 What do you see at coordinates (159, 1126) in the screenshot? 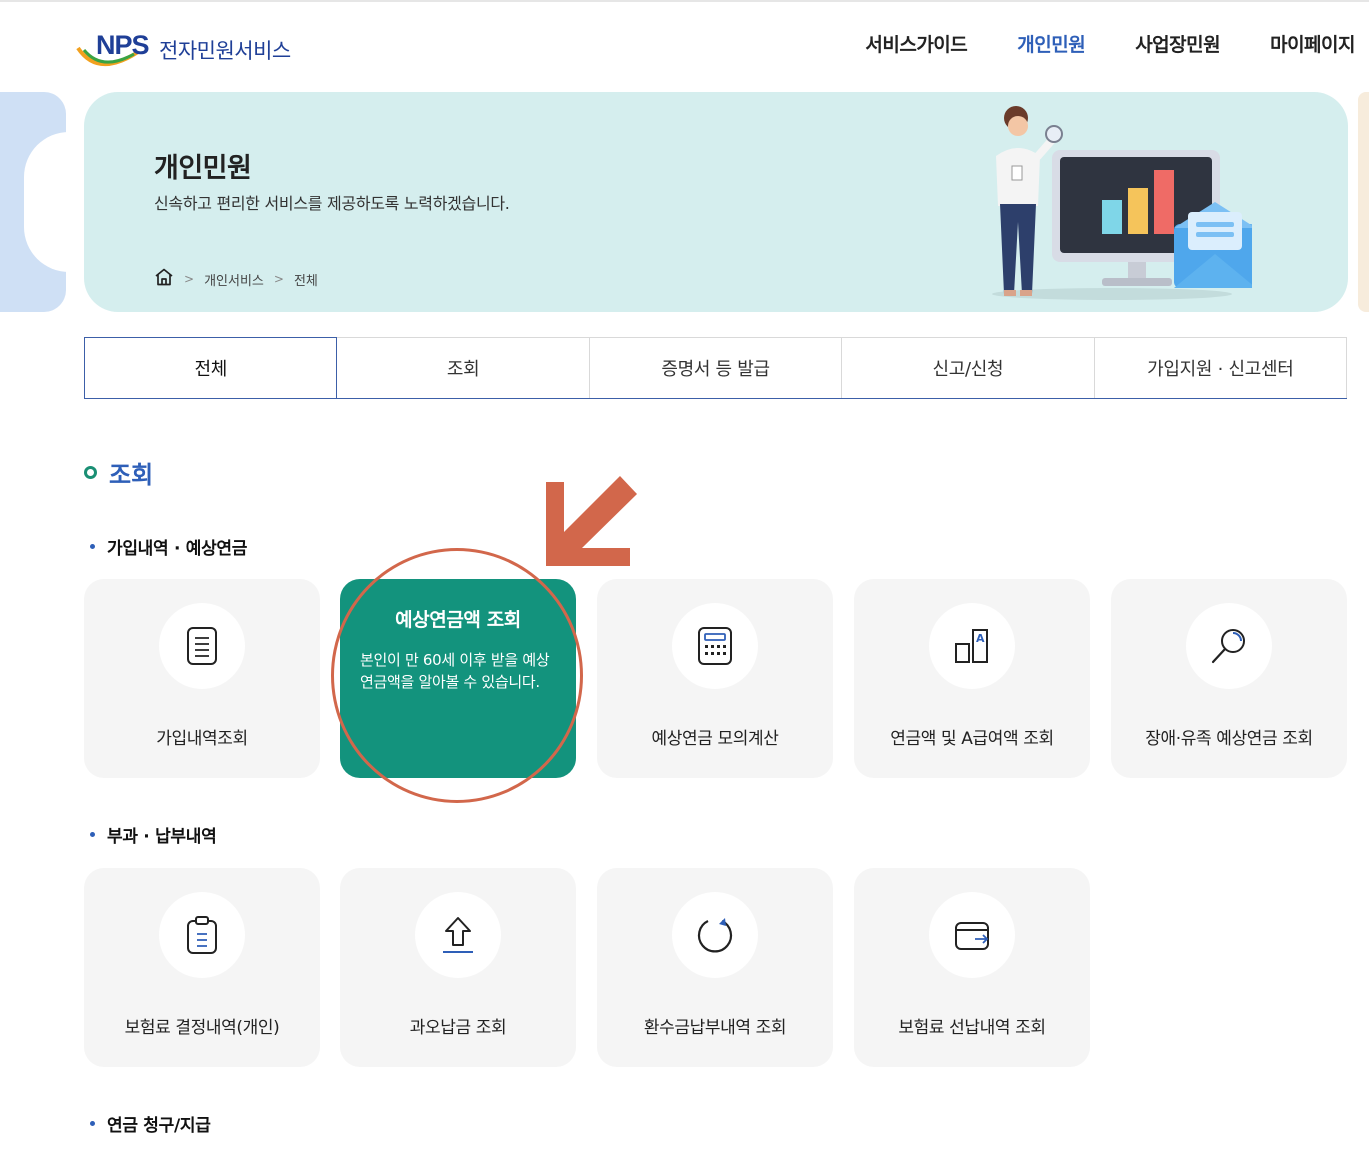
I see `group-title-text: 연금 청구/지급` at bounding box center [159, 1126].